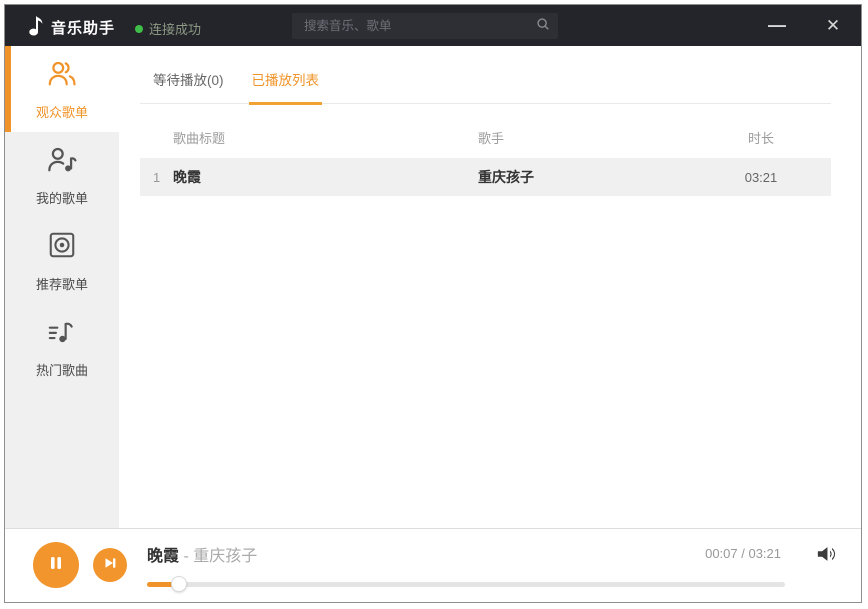 Image resolution: width=868 pixels, height=609 pixels. I want to click on sidebar-item-hot-songs: 热门歌曲, so click(62, 347).